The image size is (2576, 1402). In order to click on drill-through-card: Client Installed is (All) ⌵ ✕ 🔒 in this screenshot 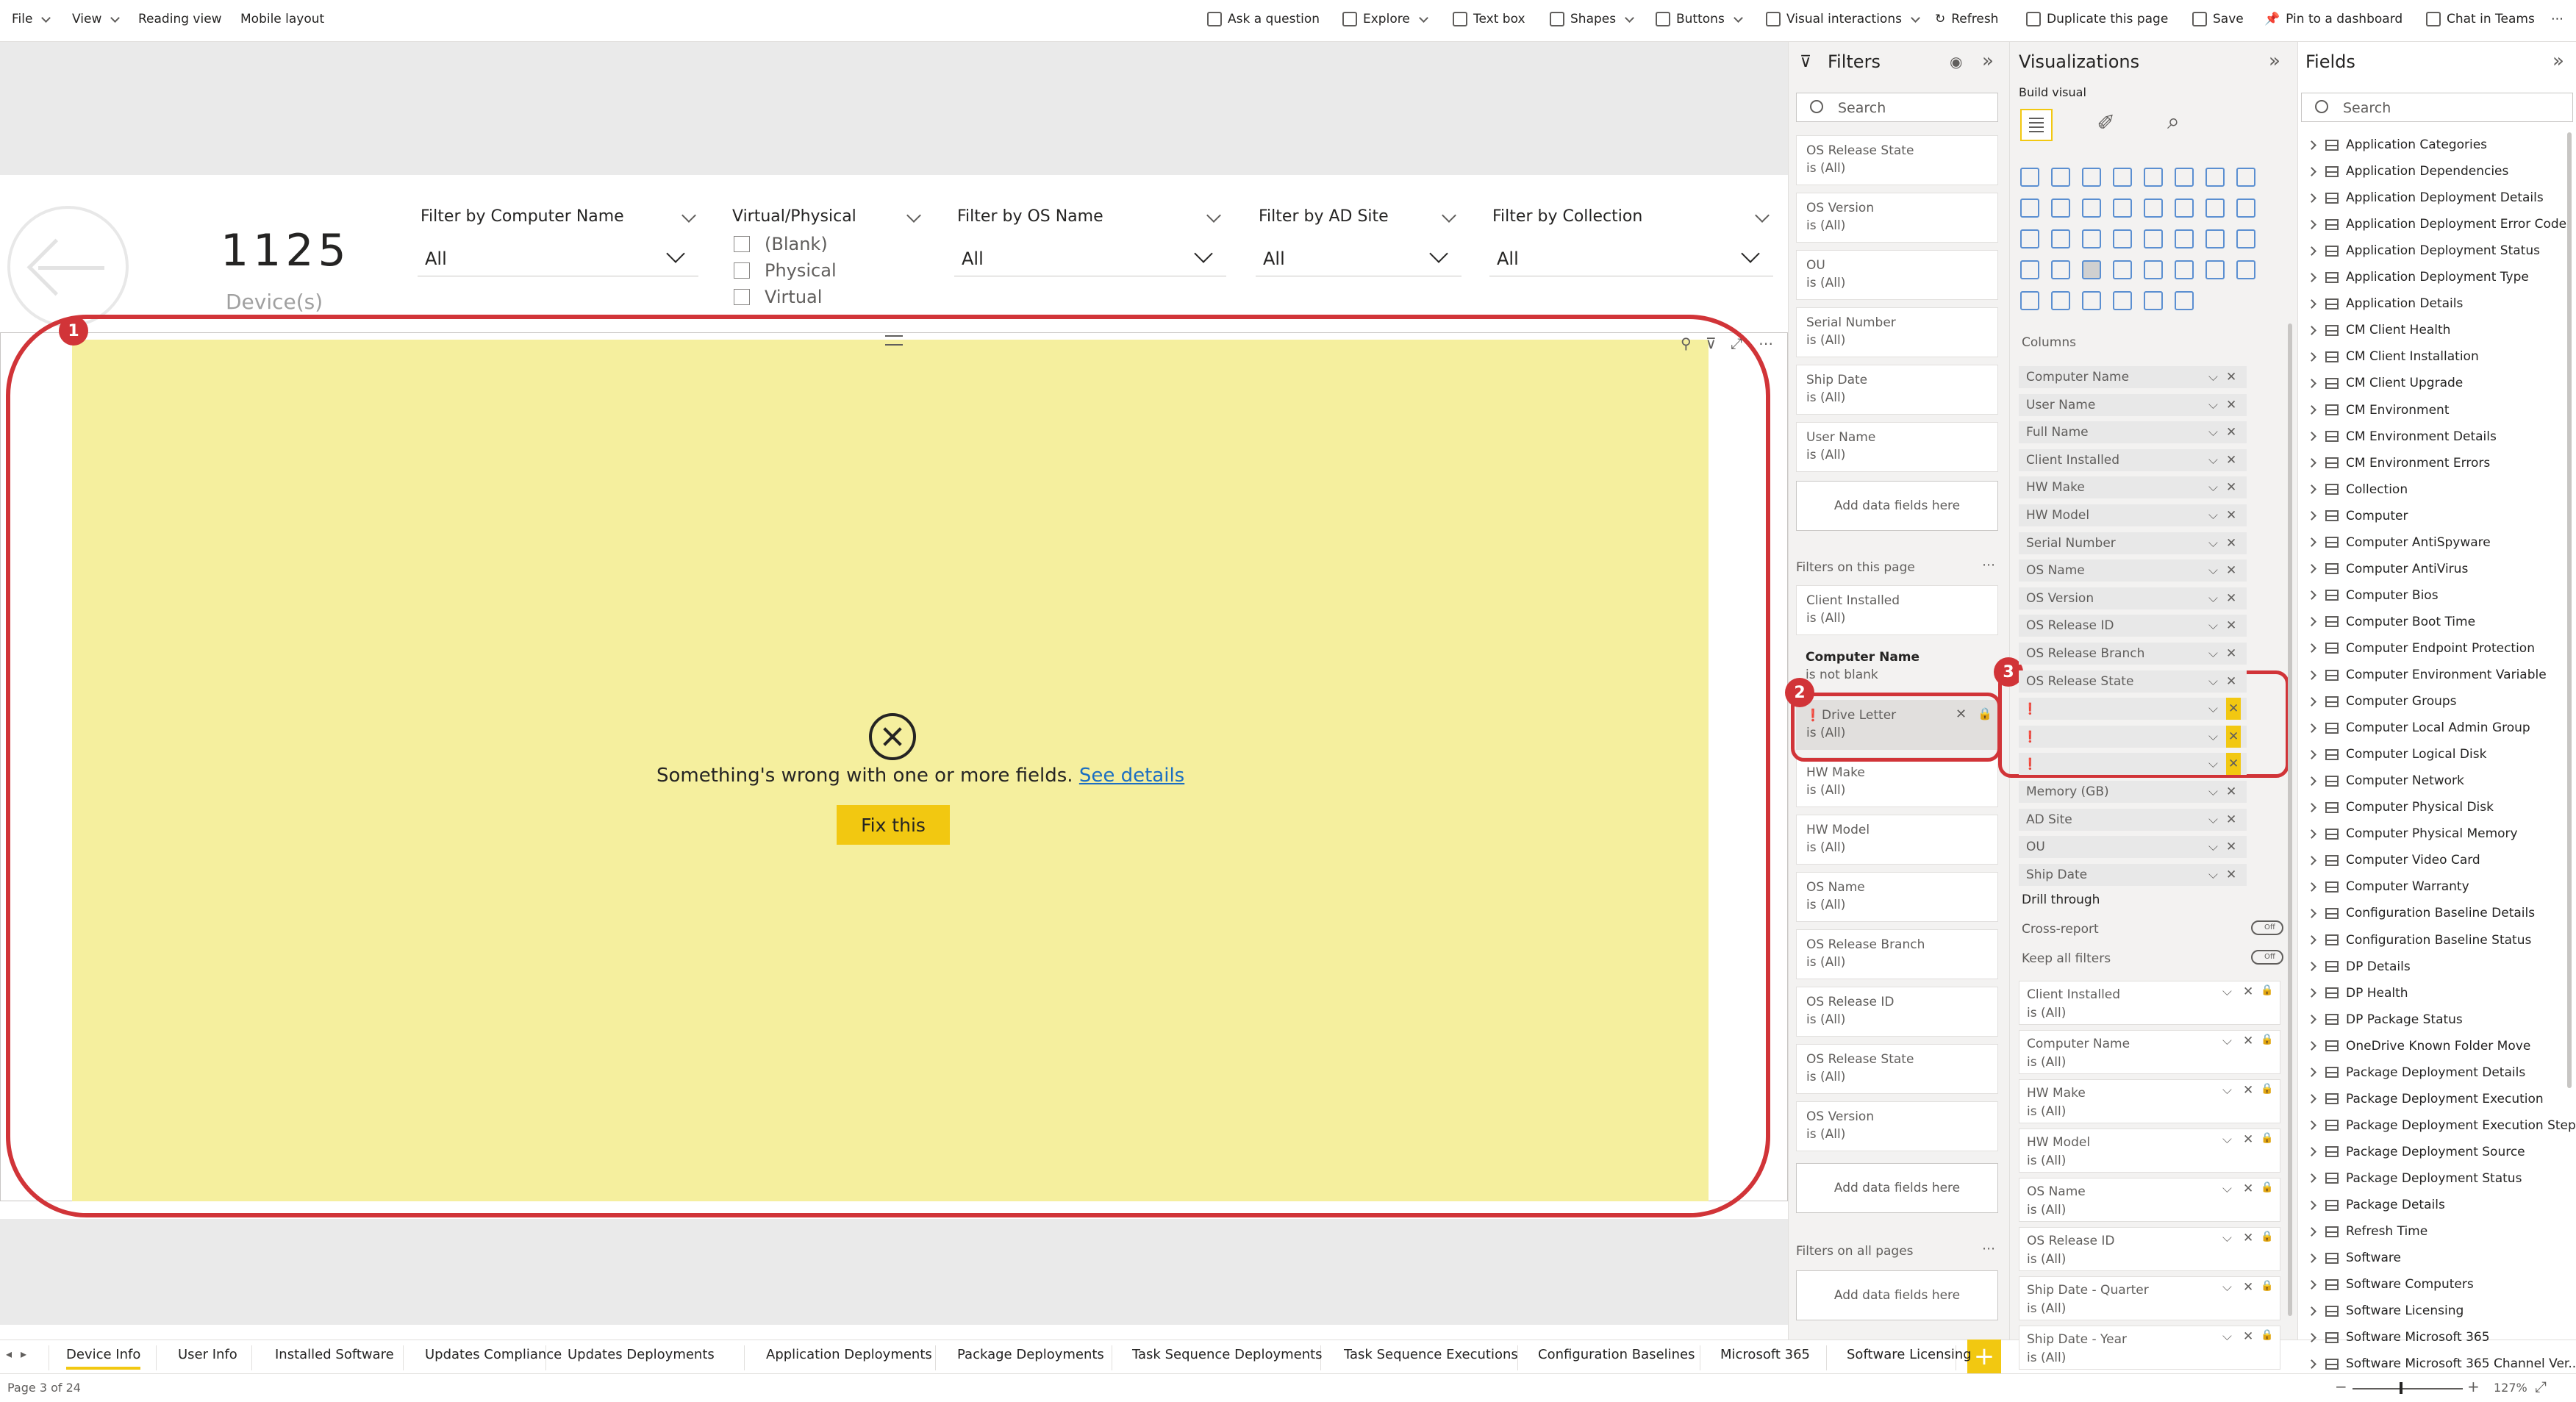, I will do `click(2149, 1003)`.